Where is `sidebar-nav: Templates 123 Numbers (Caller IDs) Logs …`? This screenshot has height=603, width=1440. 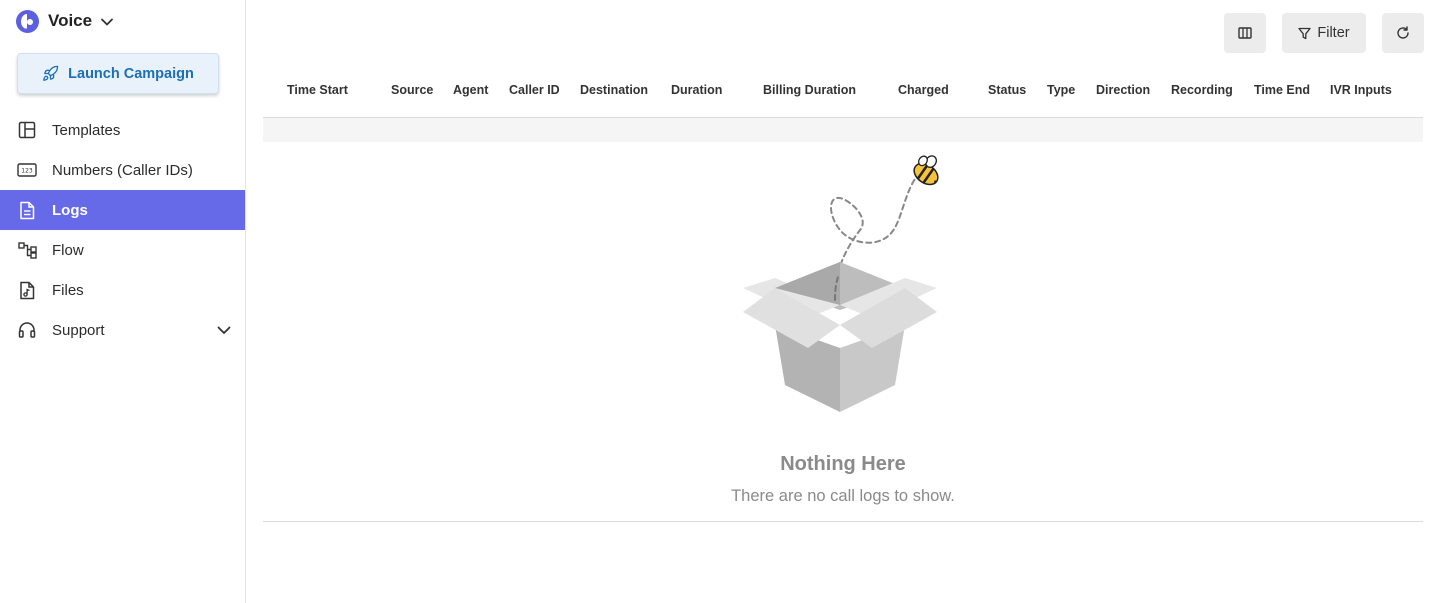
sidebar-nav: Templates 123 Numbers (Caller IDs) Logs … is located at coordinates (122, 230).